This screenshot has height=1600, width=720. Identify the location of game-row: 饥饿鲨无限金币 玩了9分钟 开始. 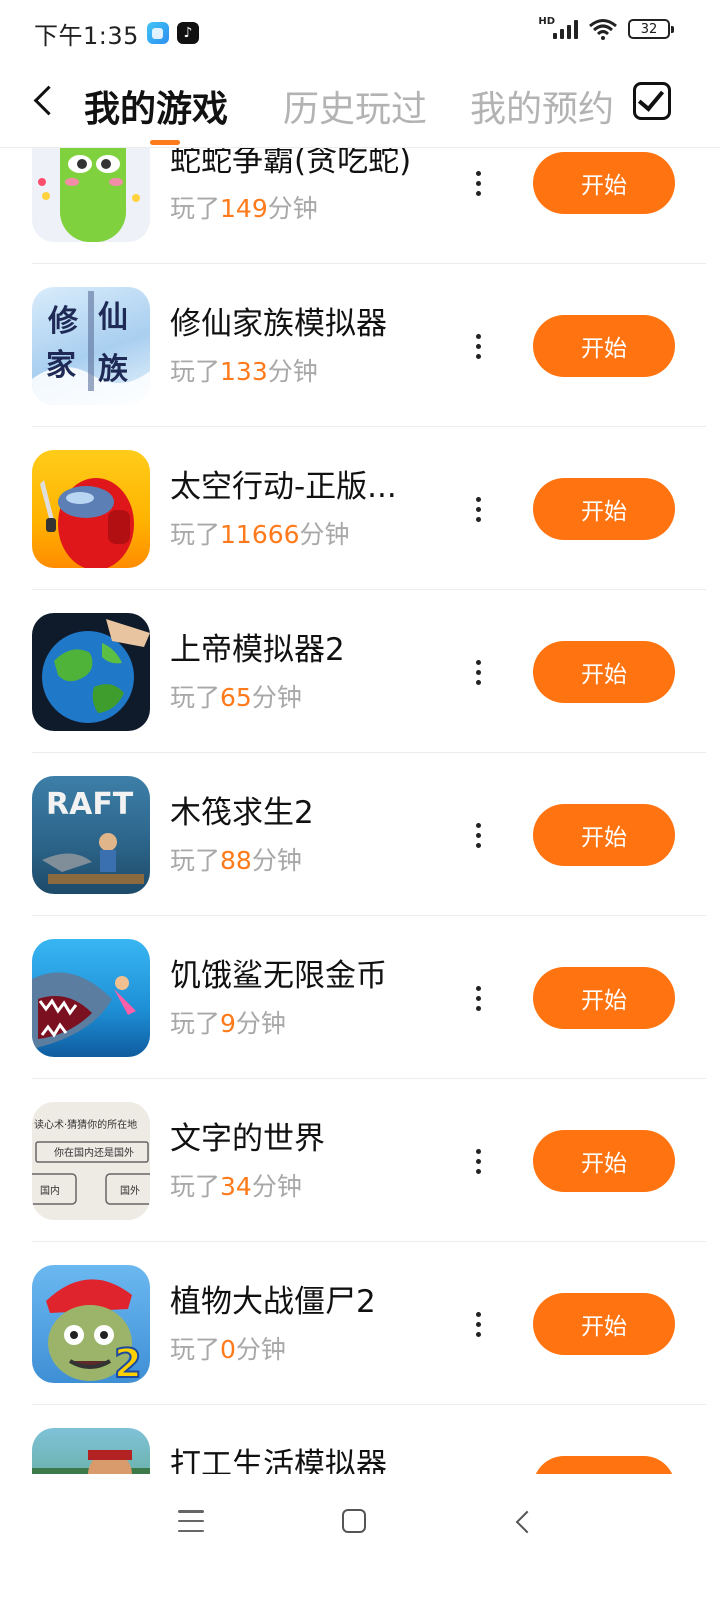
(360, 997).